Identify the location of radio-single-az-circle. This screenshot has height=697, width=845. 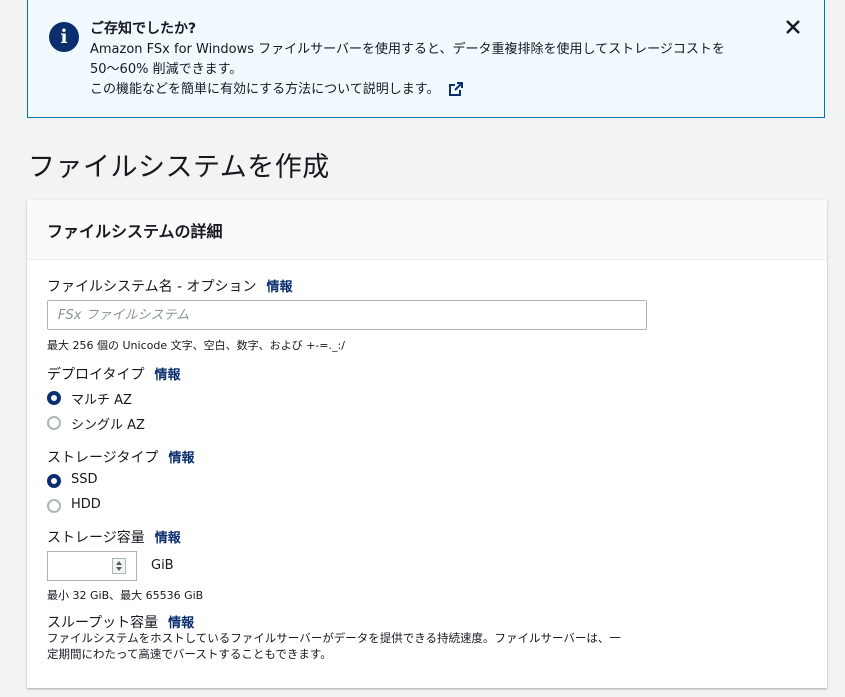
(54, 423).